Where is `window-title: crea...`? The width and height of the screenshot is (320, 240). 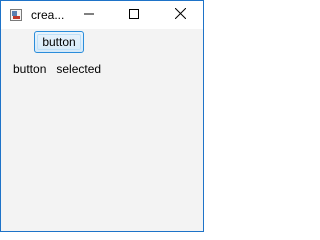
window-title: crea... is located at coordinates (48, 15).